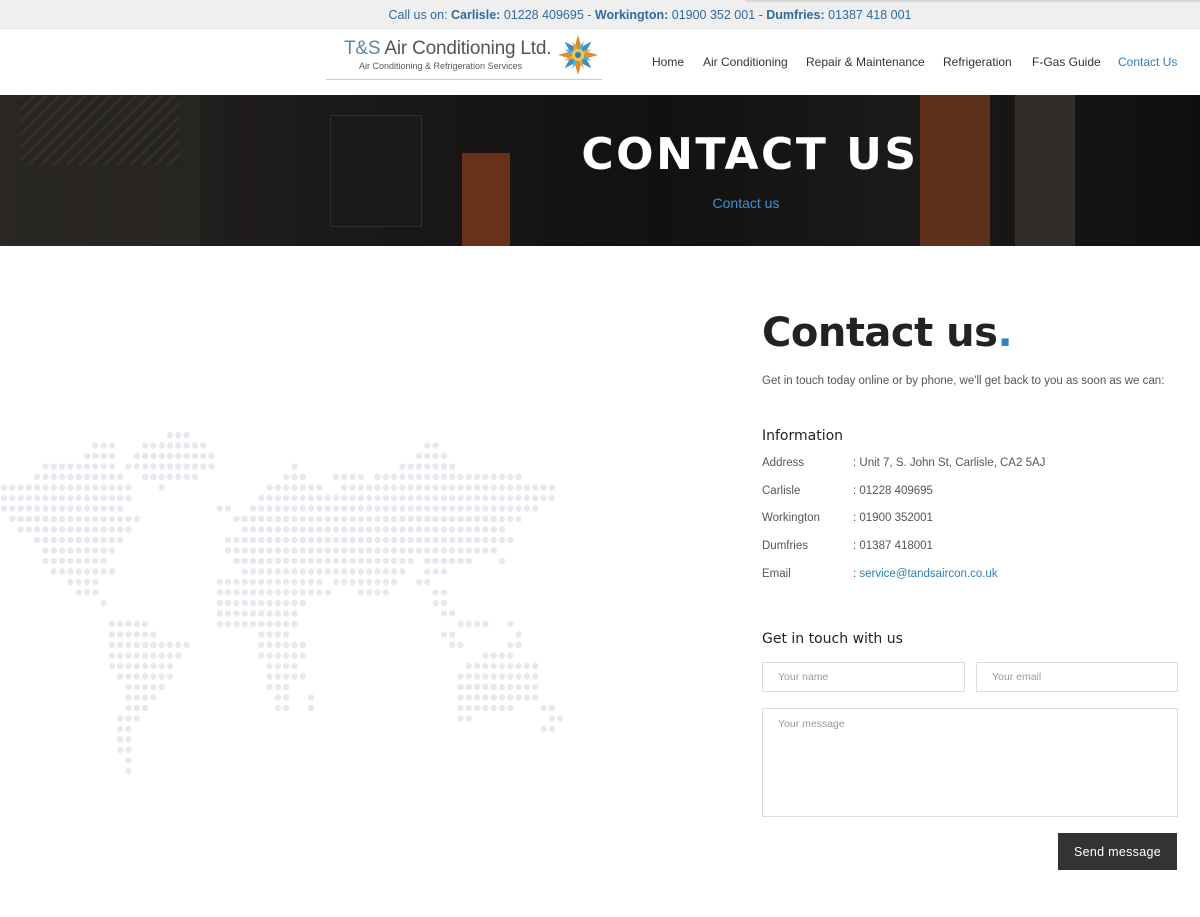 This screenshot has width=1200, height=917. I want to click on email-link: service@tandsaircon.co.uk, so click(928, 574).